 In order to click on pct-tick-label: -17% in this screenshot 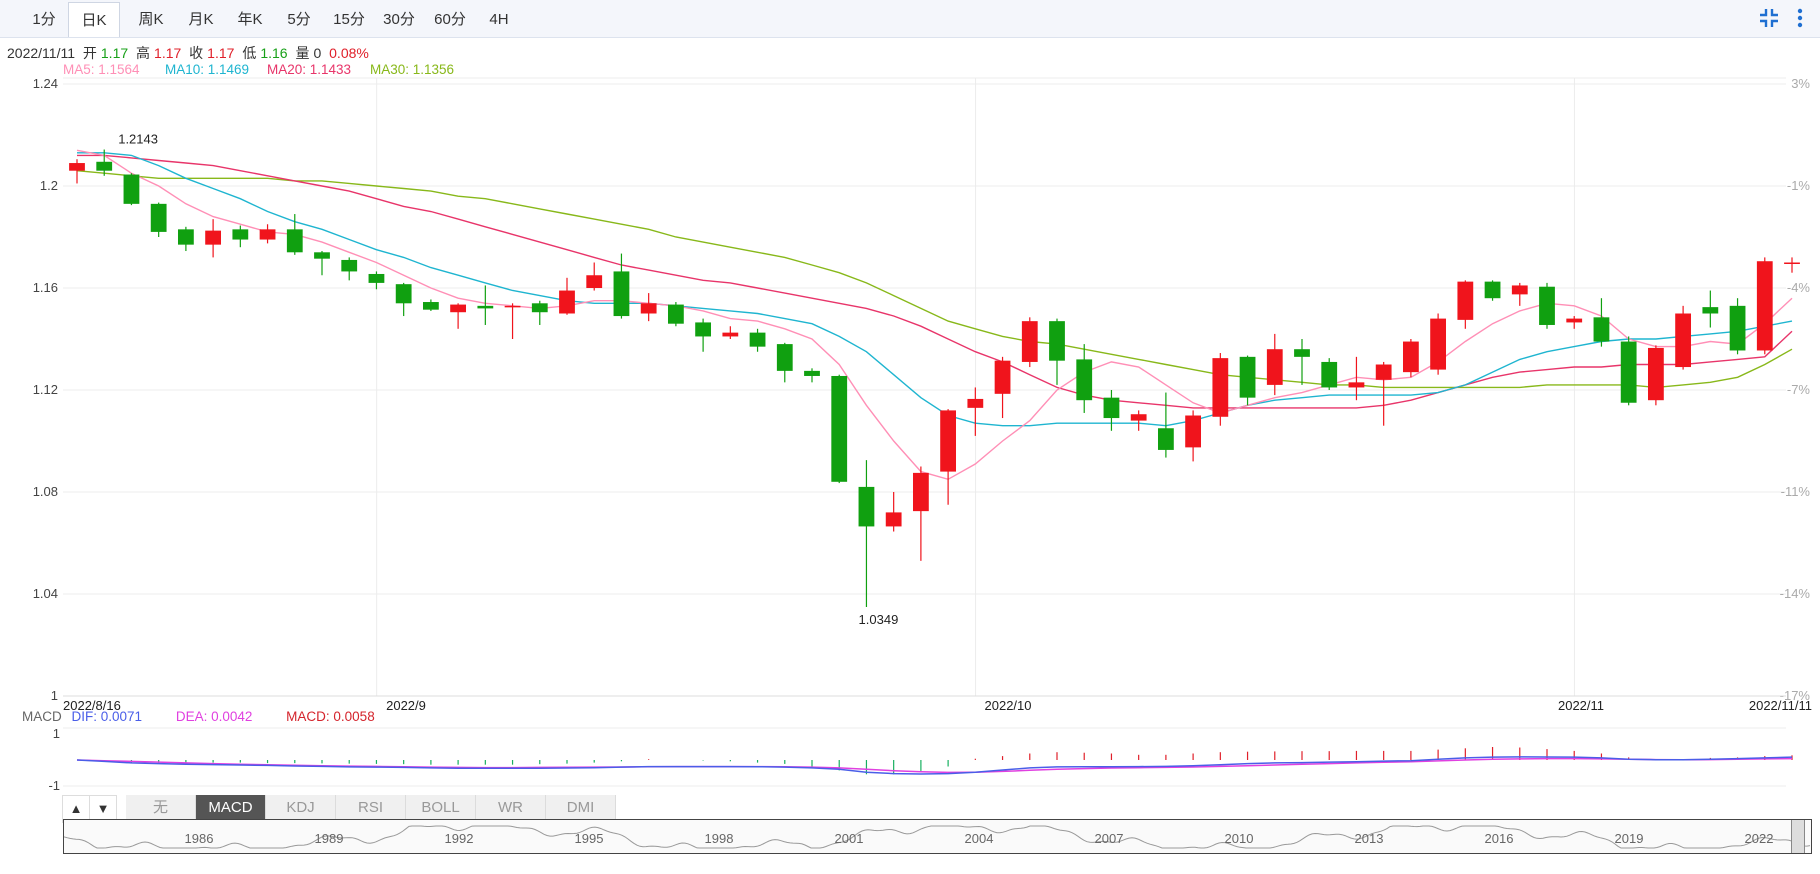, I will do `click(1795, 695)`.